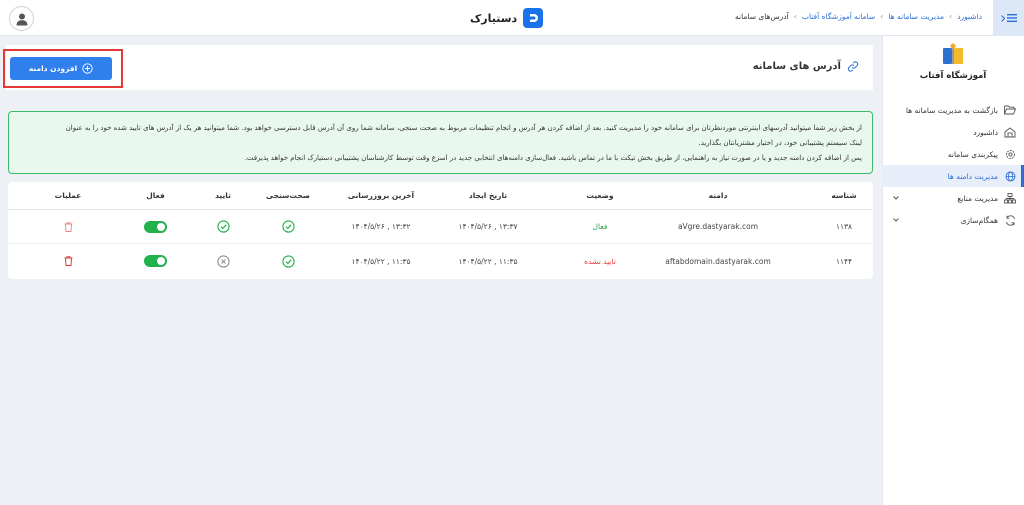 The height and width of the screenshot is (505, 1024). I want to click on cell-status: فعال, so click(600, 226).